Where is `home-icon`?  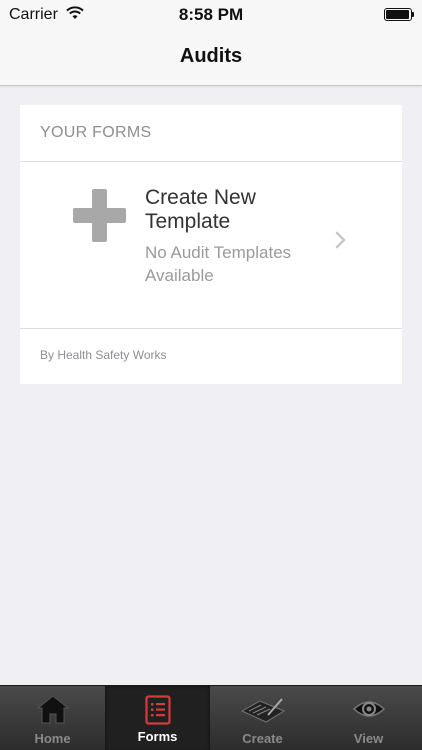 home-icon is located at coordinates (52, 709).